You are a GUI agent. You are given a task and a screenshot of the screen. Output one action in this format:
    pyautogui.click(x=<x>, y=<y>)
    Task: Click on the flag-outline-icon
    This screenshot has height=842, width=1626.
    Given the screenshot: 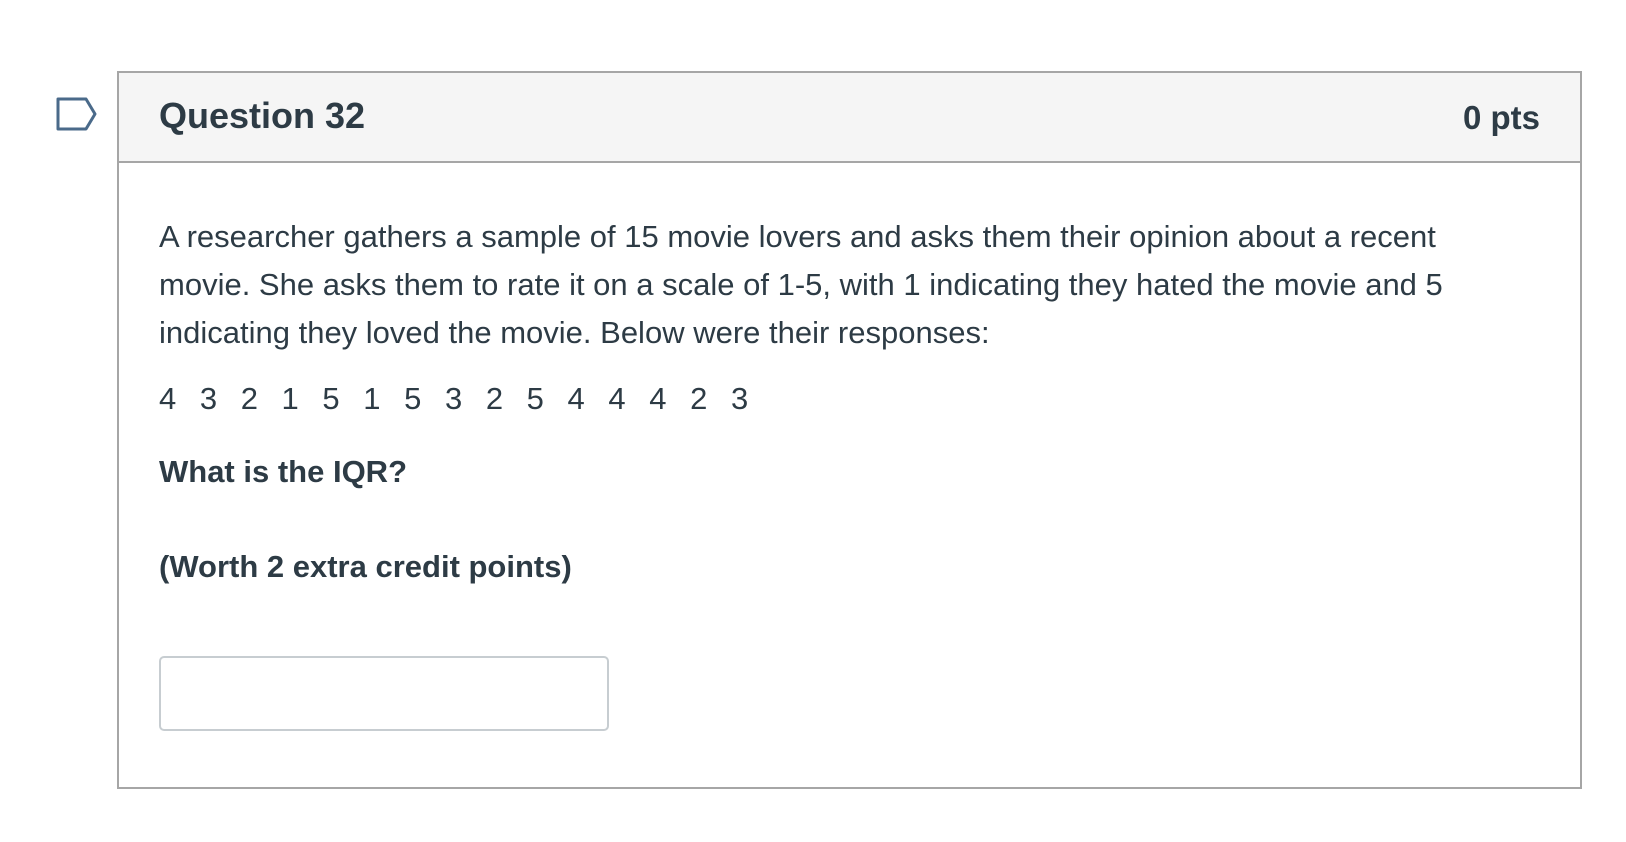 What is the action you would take?
    pyautogui.click(x=76, y=114)
    